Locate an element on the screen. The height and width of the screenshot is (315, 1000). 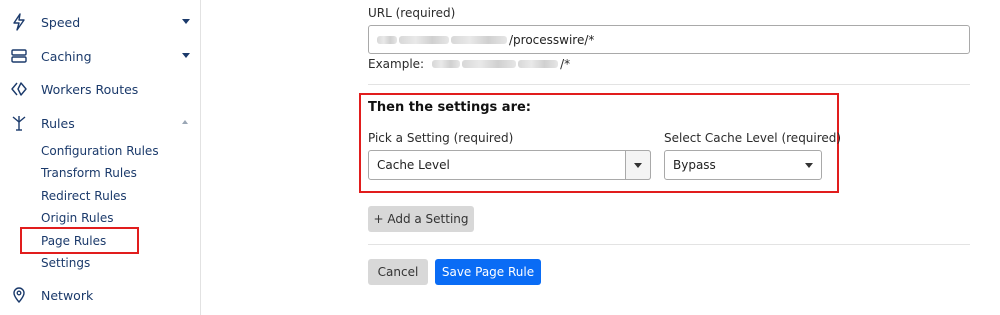
example-suffix: /* is located at coordinates (565, 64).